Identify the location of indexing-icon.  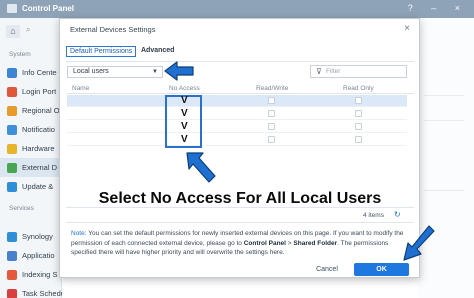
(12, 275).